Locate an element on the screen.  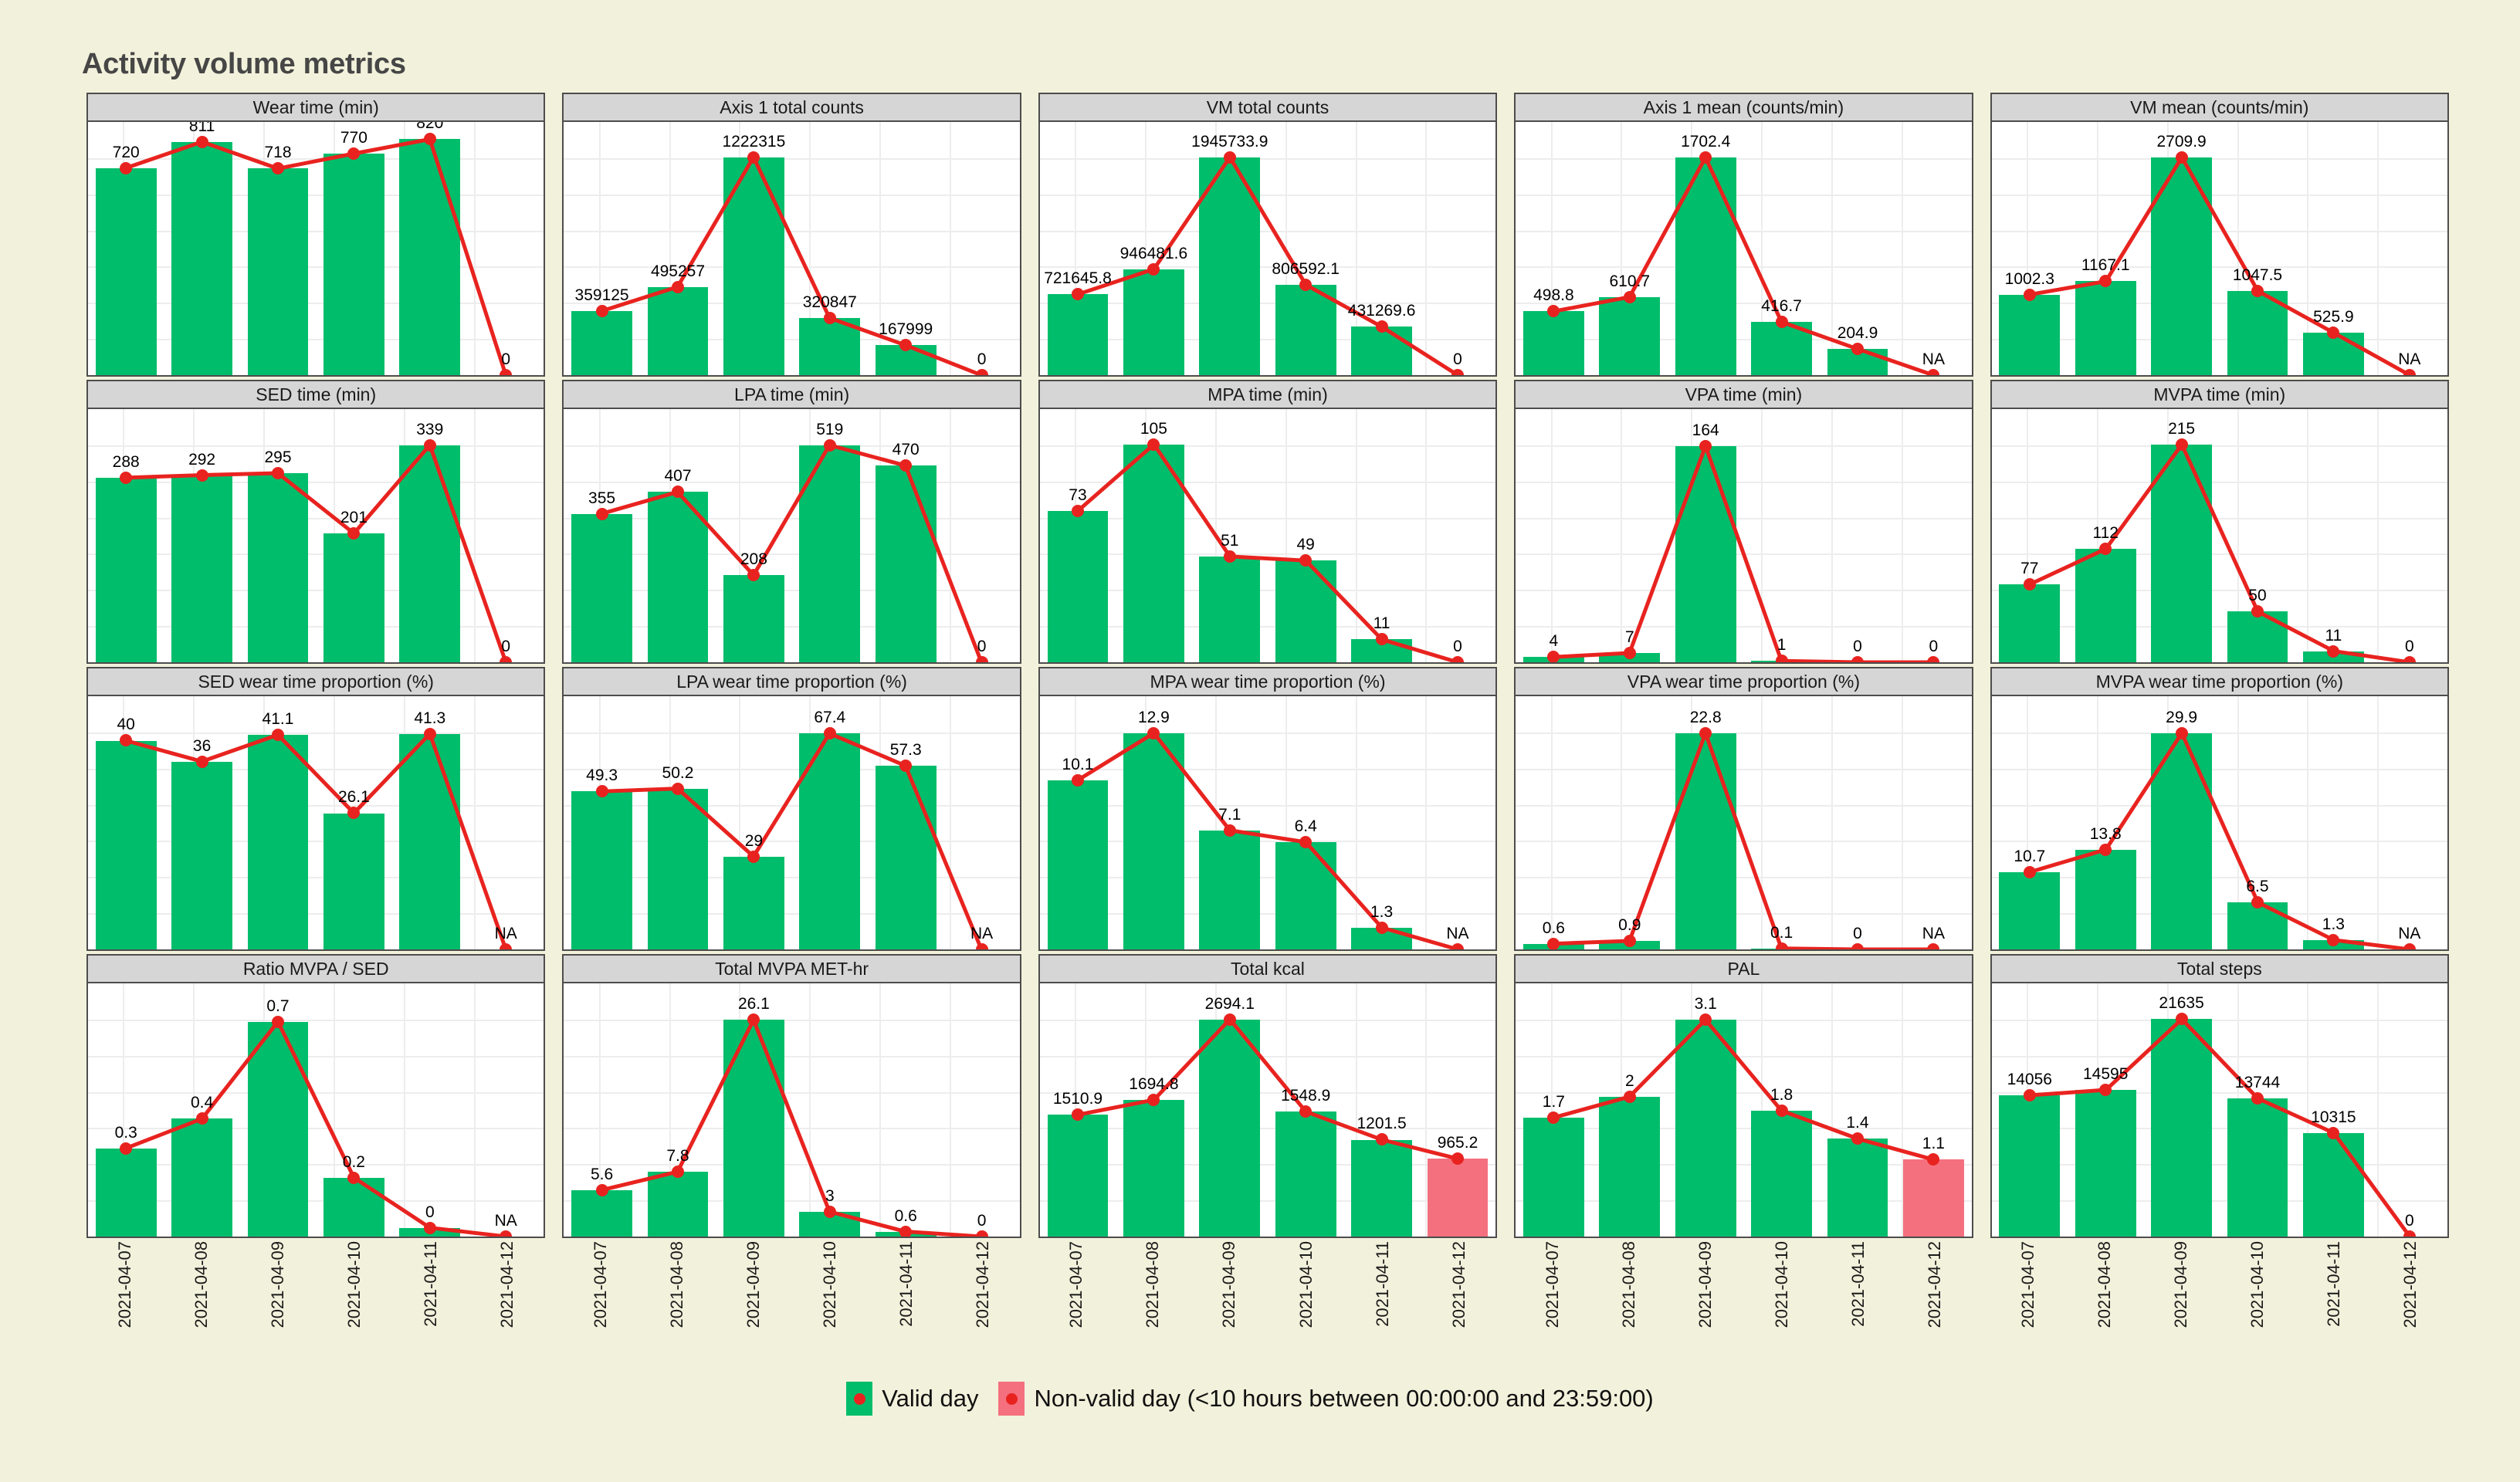
value-label: 720 is located at coordinates (126, 152).